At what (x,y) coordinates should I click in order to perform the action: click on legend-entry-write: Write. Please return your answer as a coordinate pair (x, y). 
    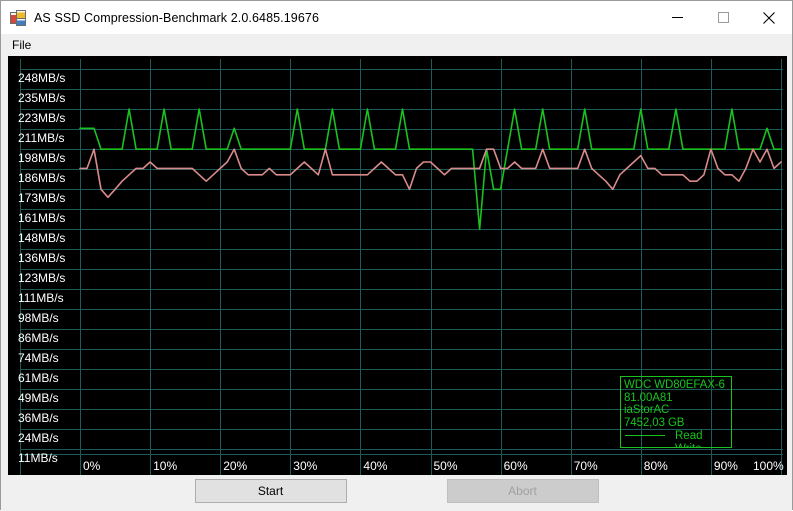
    Looking at the image, I should click on (677, 444).